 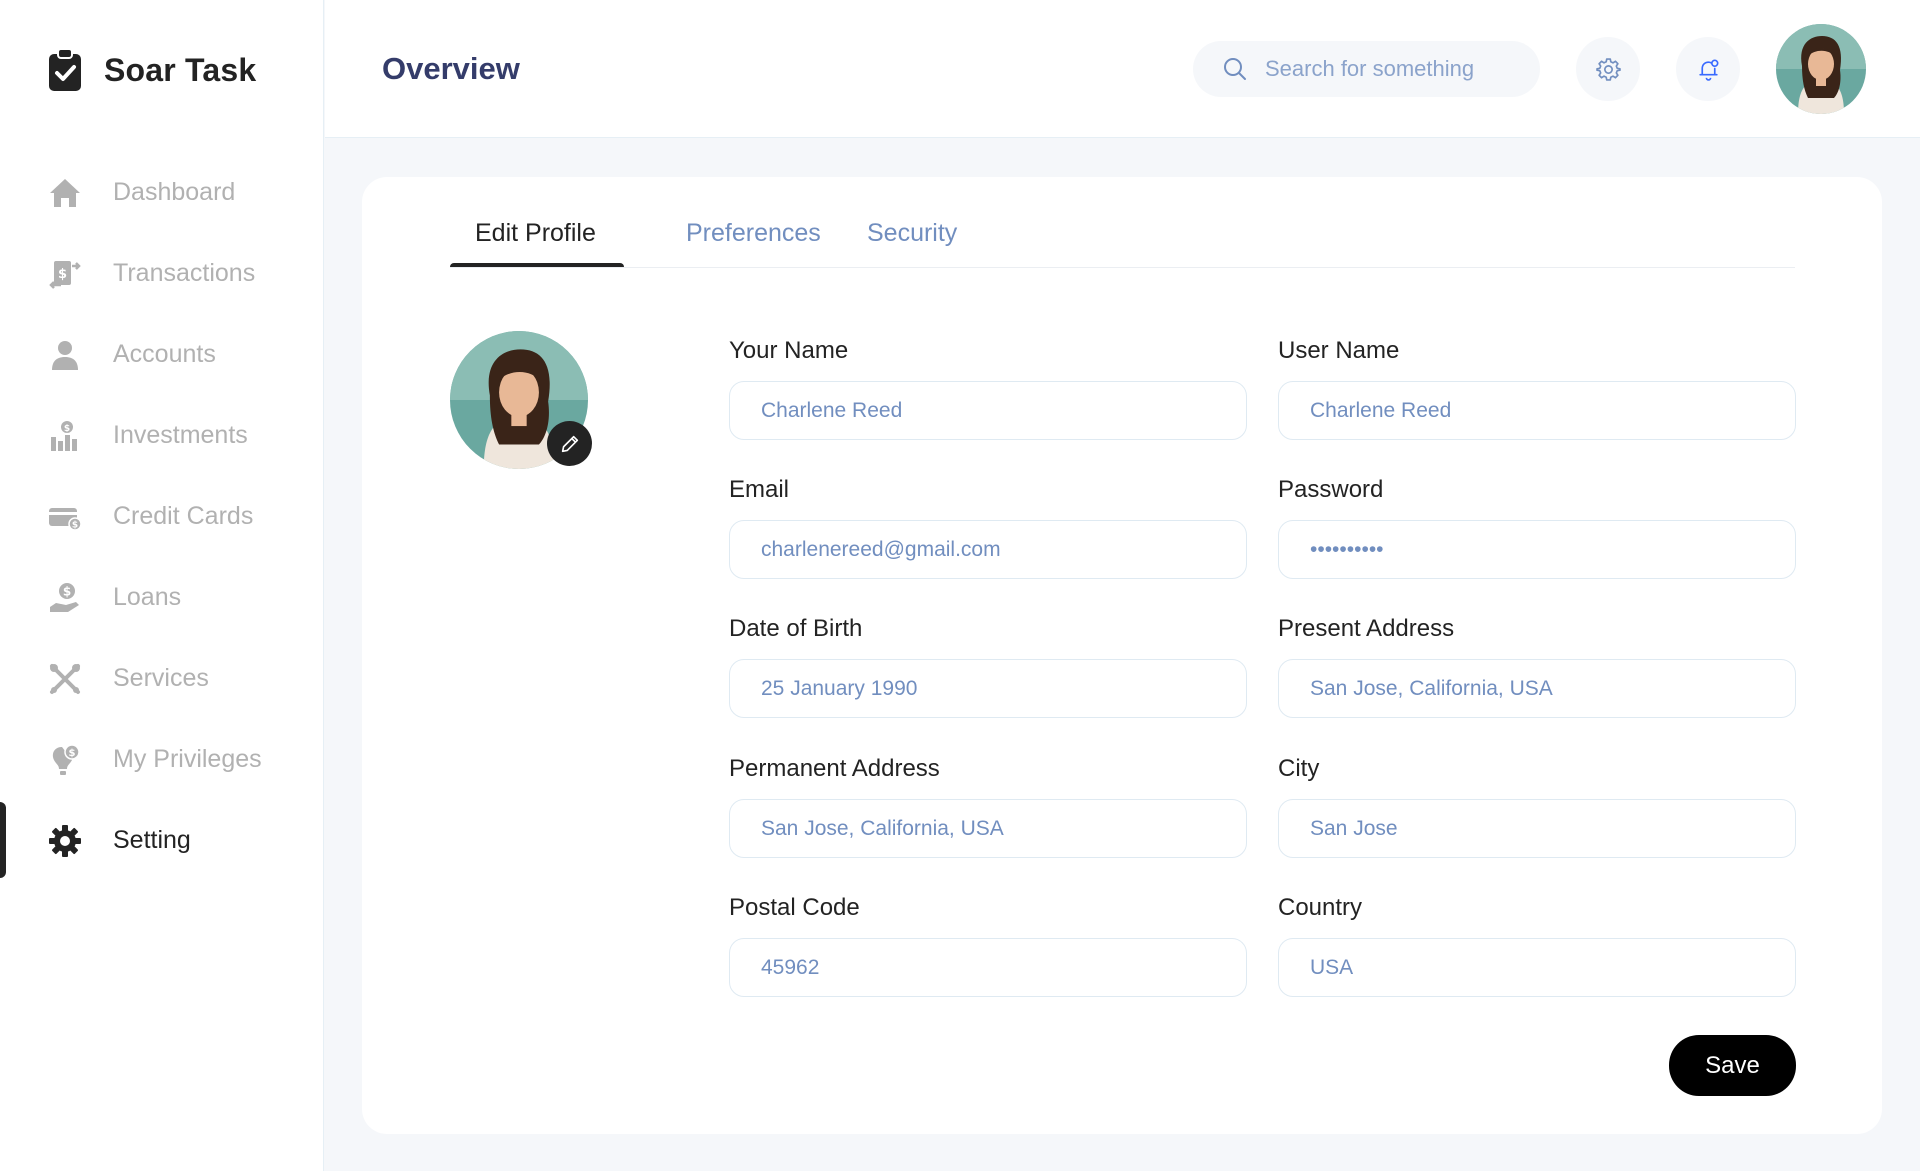 What do you see at coordinates (174, 192) in the screenshot?
I see `sidebar-item-label: Dashboard` at bounding box center [174, 192].